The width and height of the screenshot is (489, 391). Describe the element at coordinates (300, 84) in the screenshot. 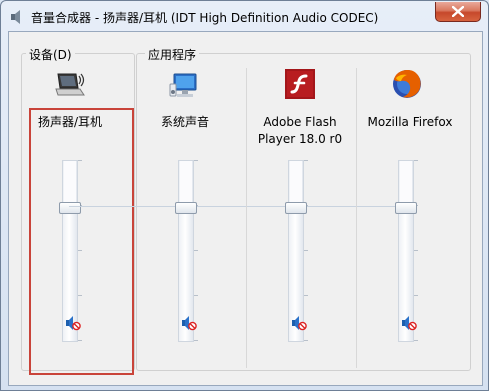

I see `flash-player-icon` at that location.